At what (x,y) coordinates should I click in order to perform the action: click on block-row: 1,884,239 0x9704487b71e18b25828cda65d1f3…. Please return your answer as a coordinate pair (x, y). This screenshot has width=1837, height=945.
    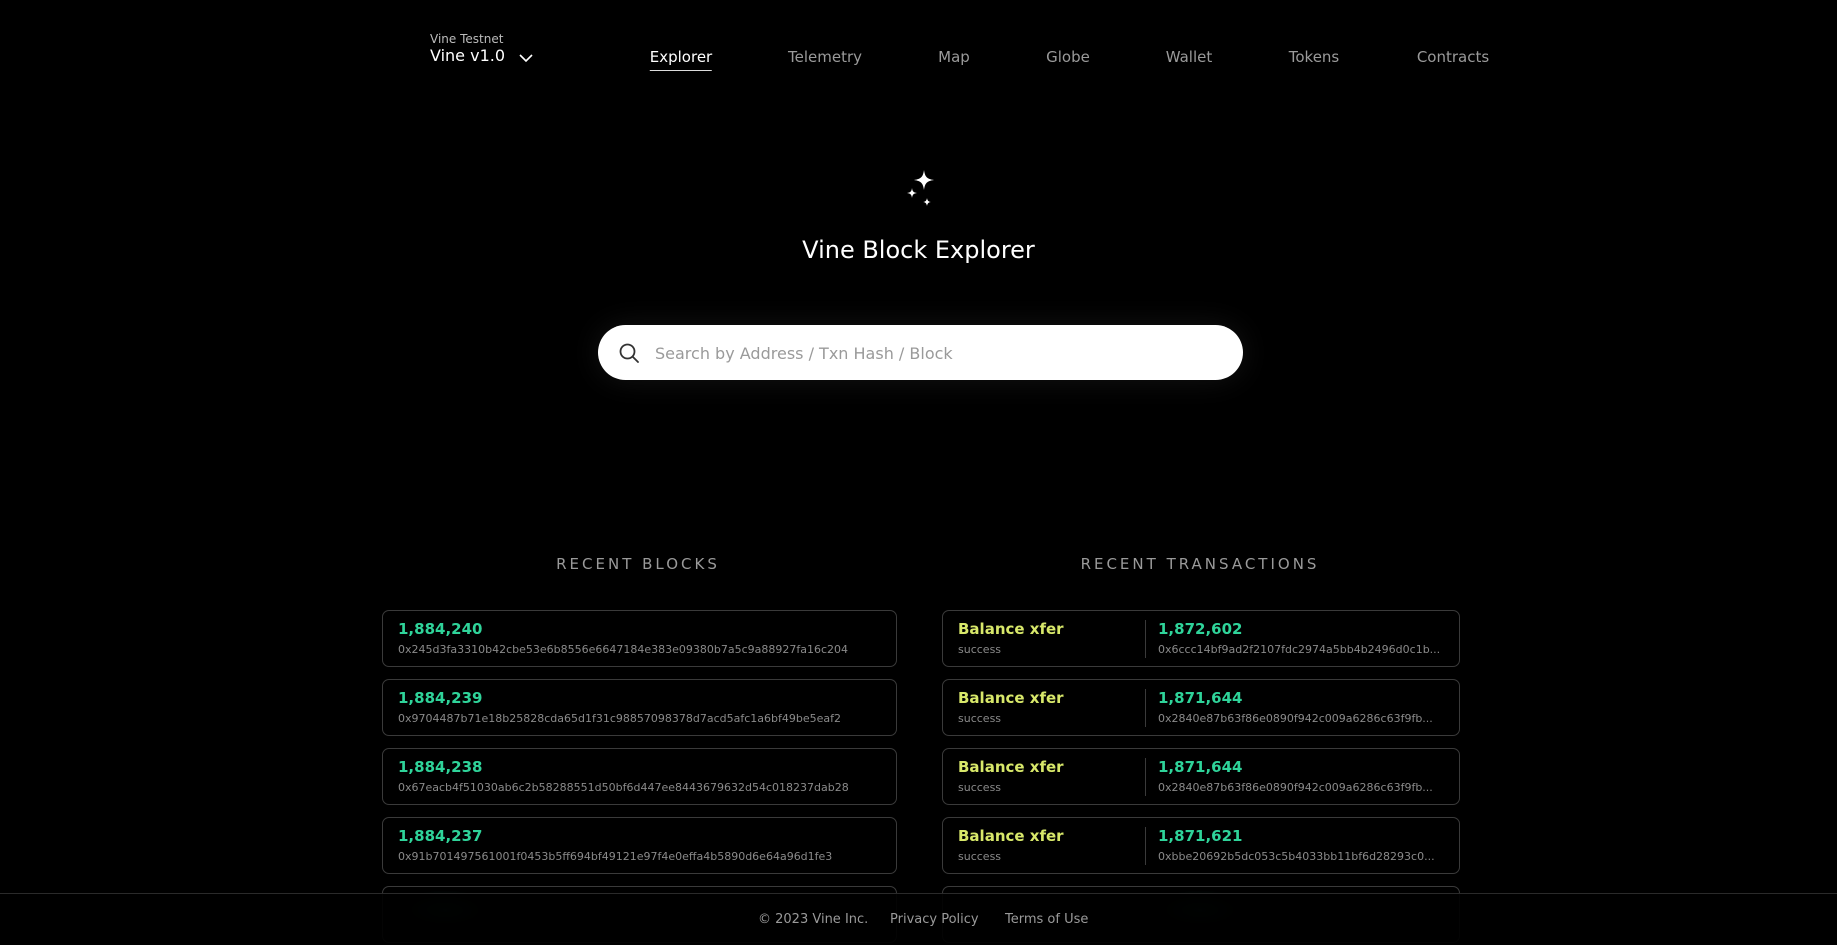
    Looking at the image, I should click on (639, 707).